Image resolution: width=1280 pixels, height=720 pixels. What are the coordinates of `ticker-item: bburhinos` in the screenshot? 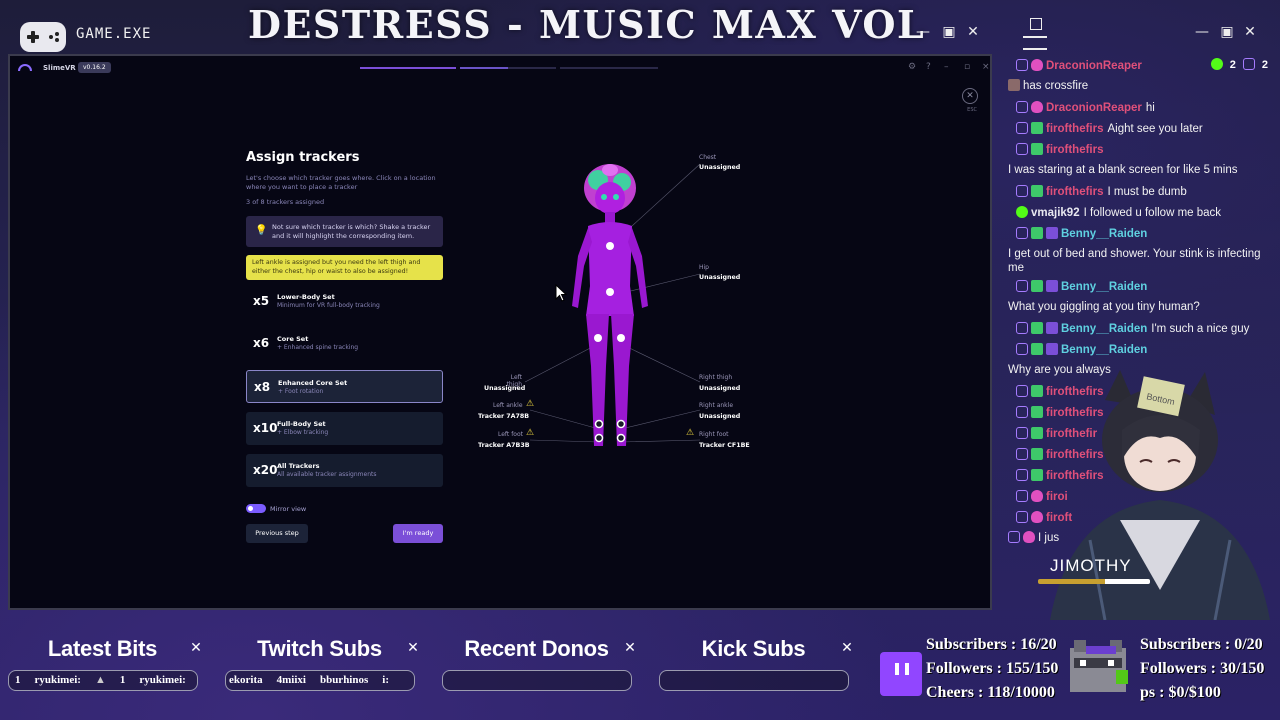 It's located at (344, 680).